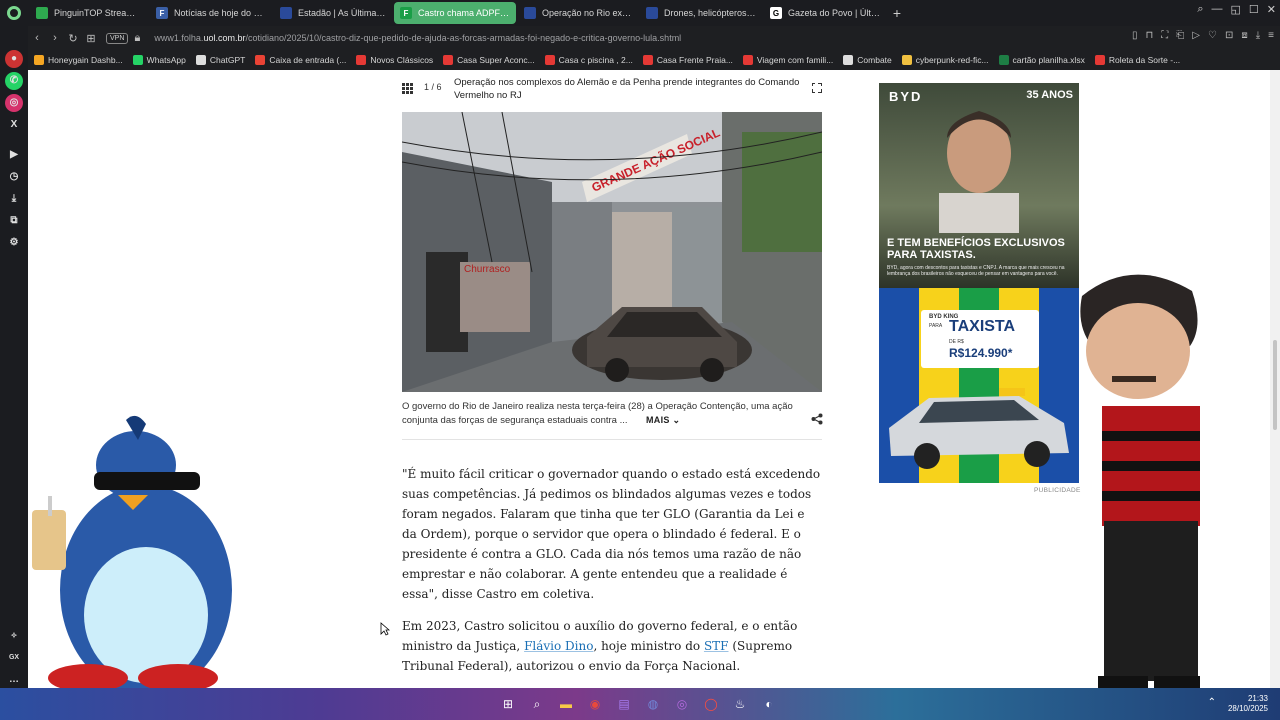 The width and height of the screenshot is (1280, 720). I want to click on taskbar: ⊞ ⌕ ▬ ◉ ▤ ◍ ◎ ◯ ♨ ◐ ⌃ 21:33 28/10/2025, so click(640, 704).